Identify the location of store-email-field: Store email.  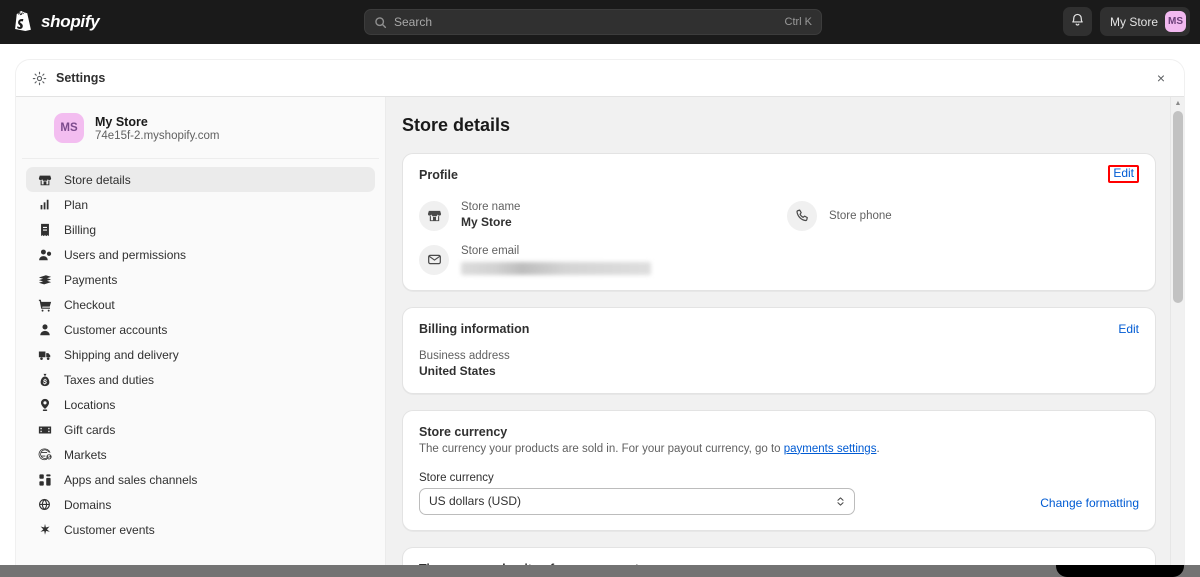
(595, 259).